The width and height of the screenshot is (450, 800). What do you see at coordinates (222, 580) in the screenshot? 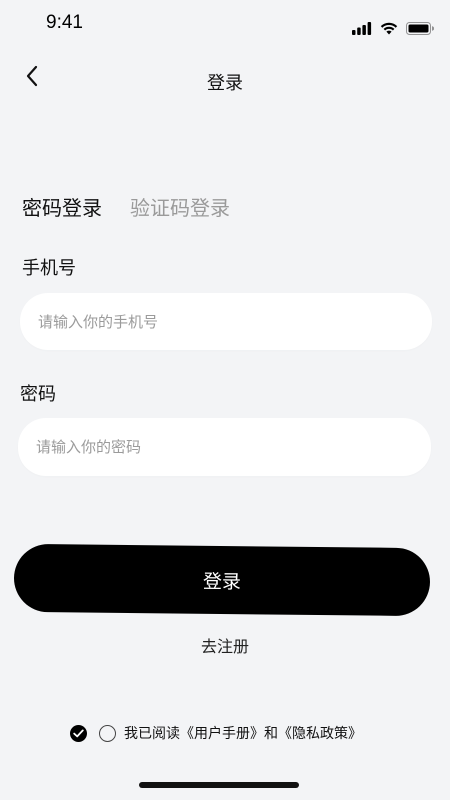
I see `login-button: 登录` at bounding box center [222, 580].